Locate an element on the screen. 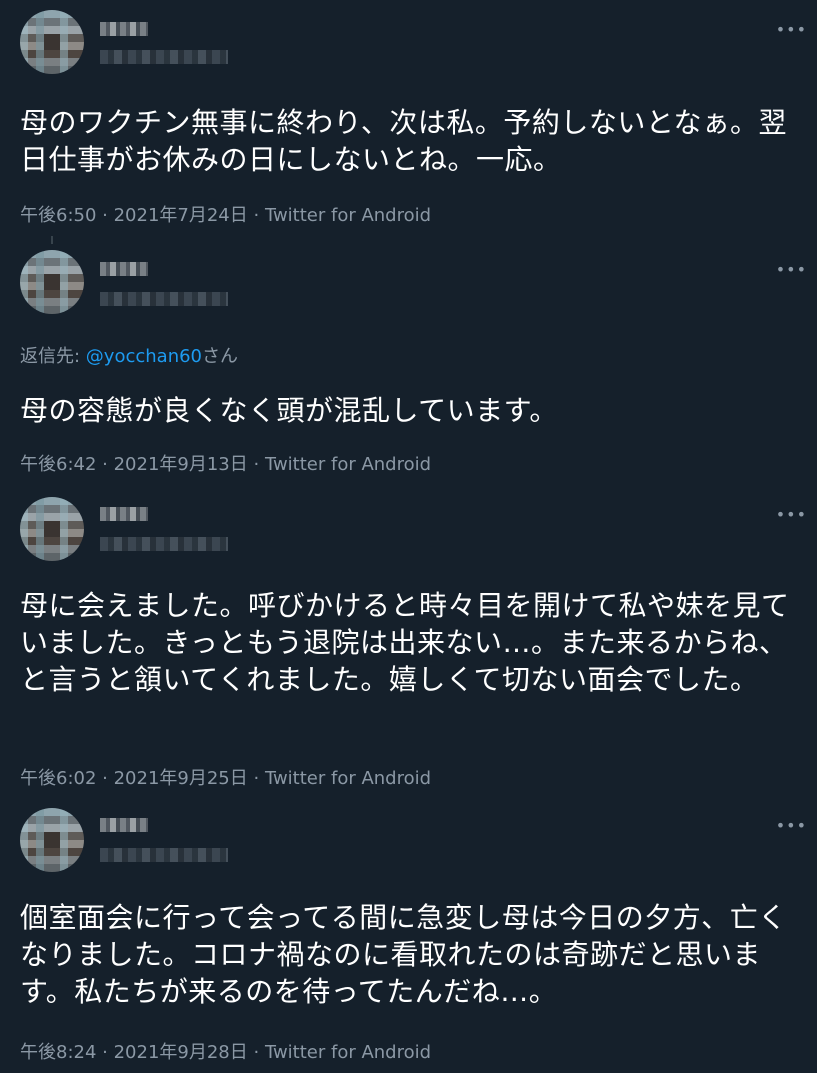 This screenshot has width=817, height=1073. reply-label: 返信先: is located at coordinates (53, 356).